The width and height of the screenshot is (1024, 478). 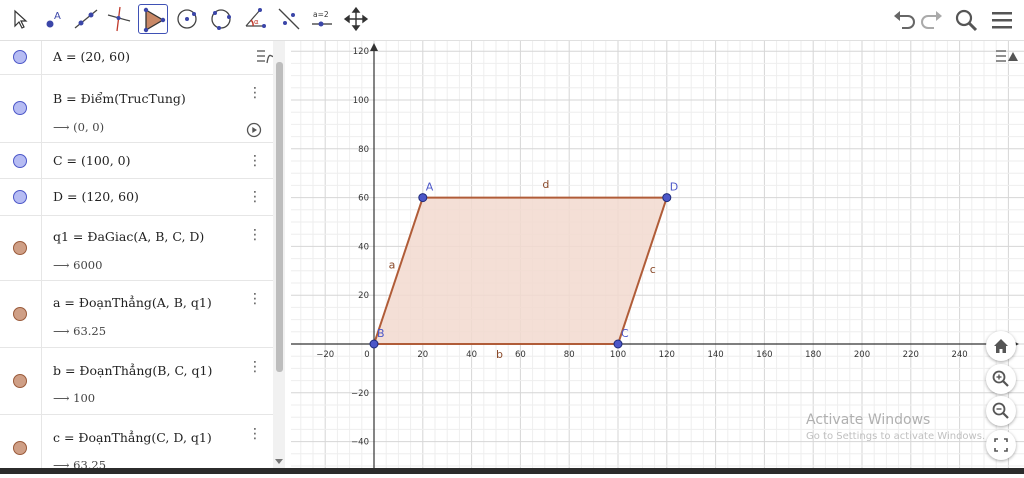 I want to click on y-tick-label: 20, so click(x=363, y=296).